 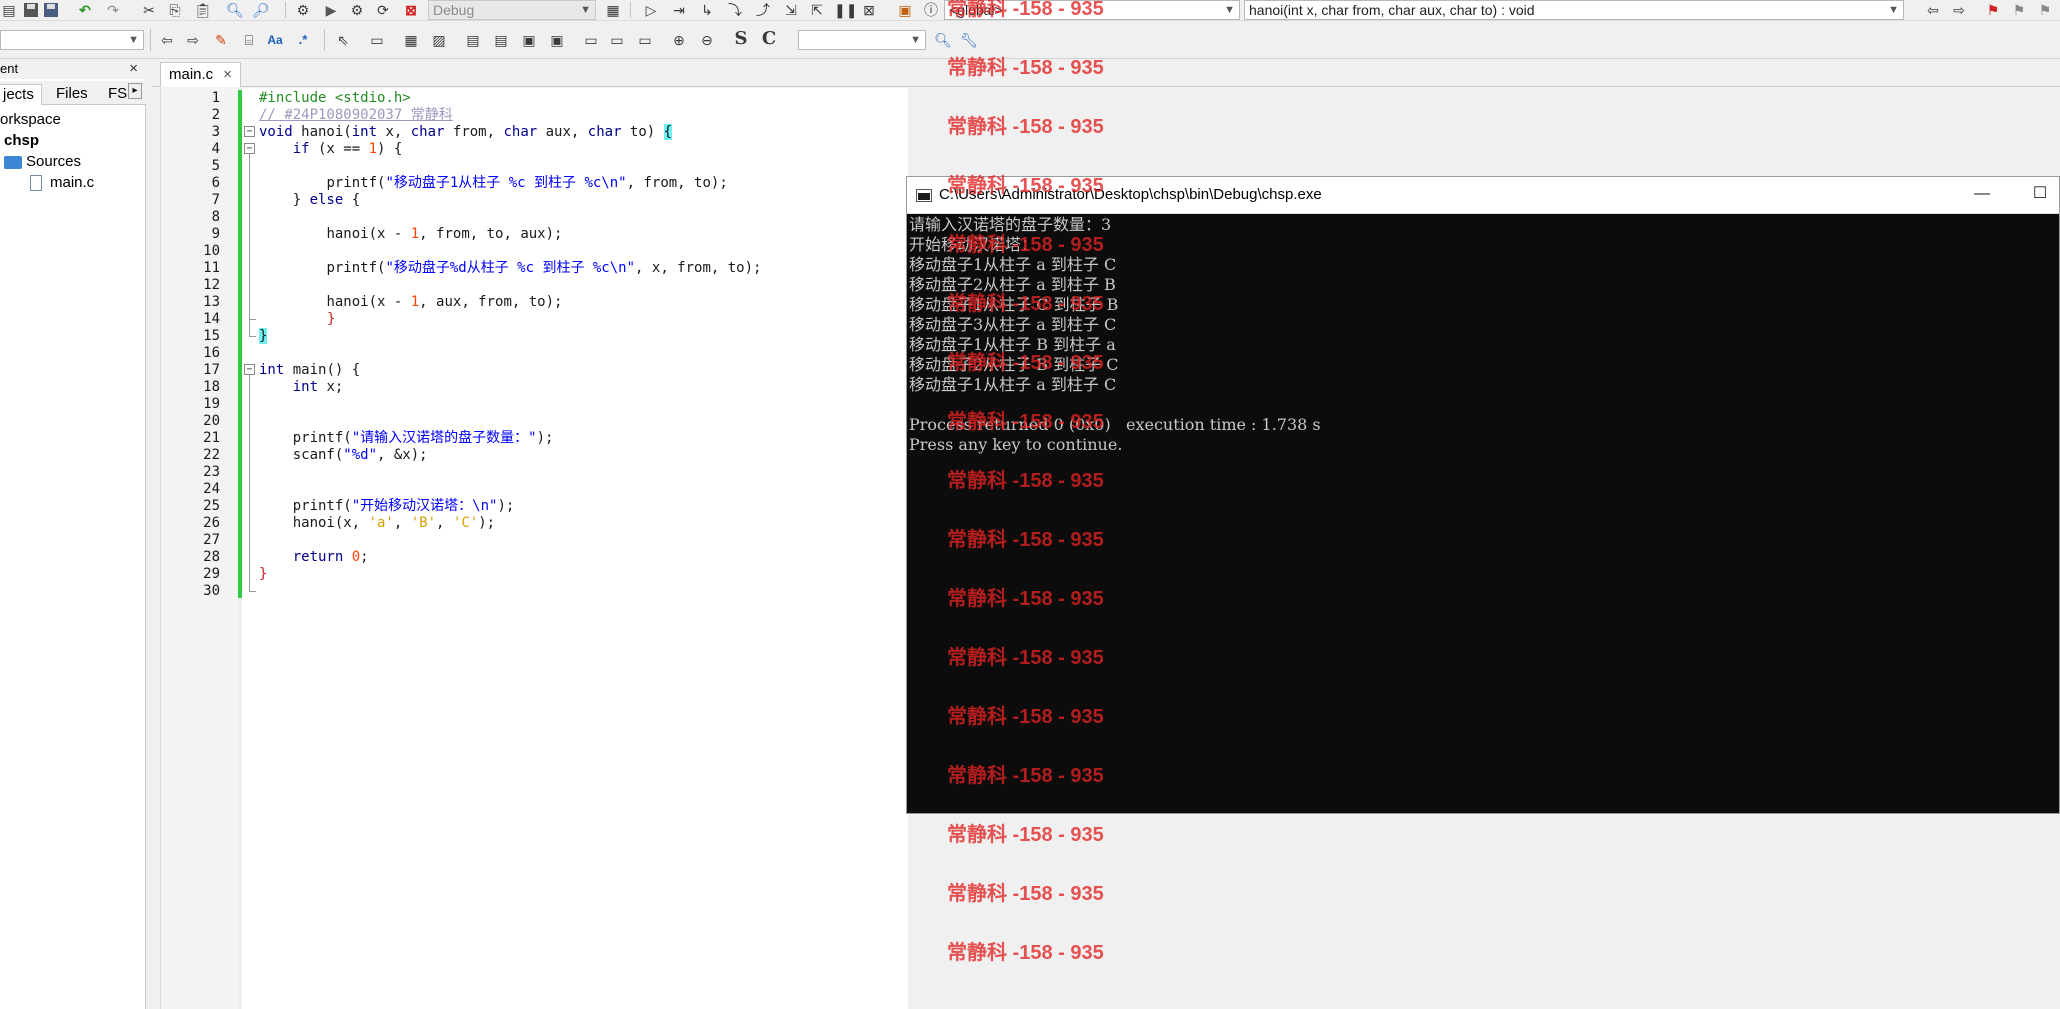 What do you see at coordinates (943, 40) in the screenshot?
I see `search-icon: 🔍︎` at bounding box center [943, 40].